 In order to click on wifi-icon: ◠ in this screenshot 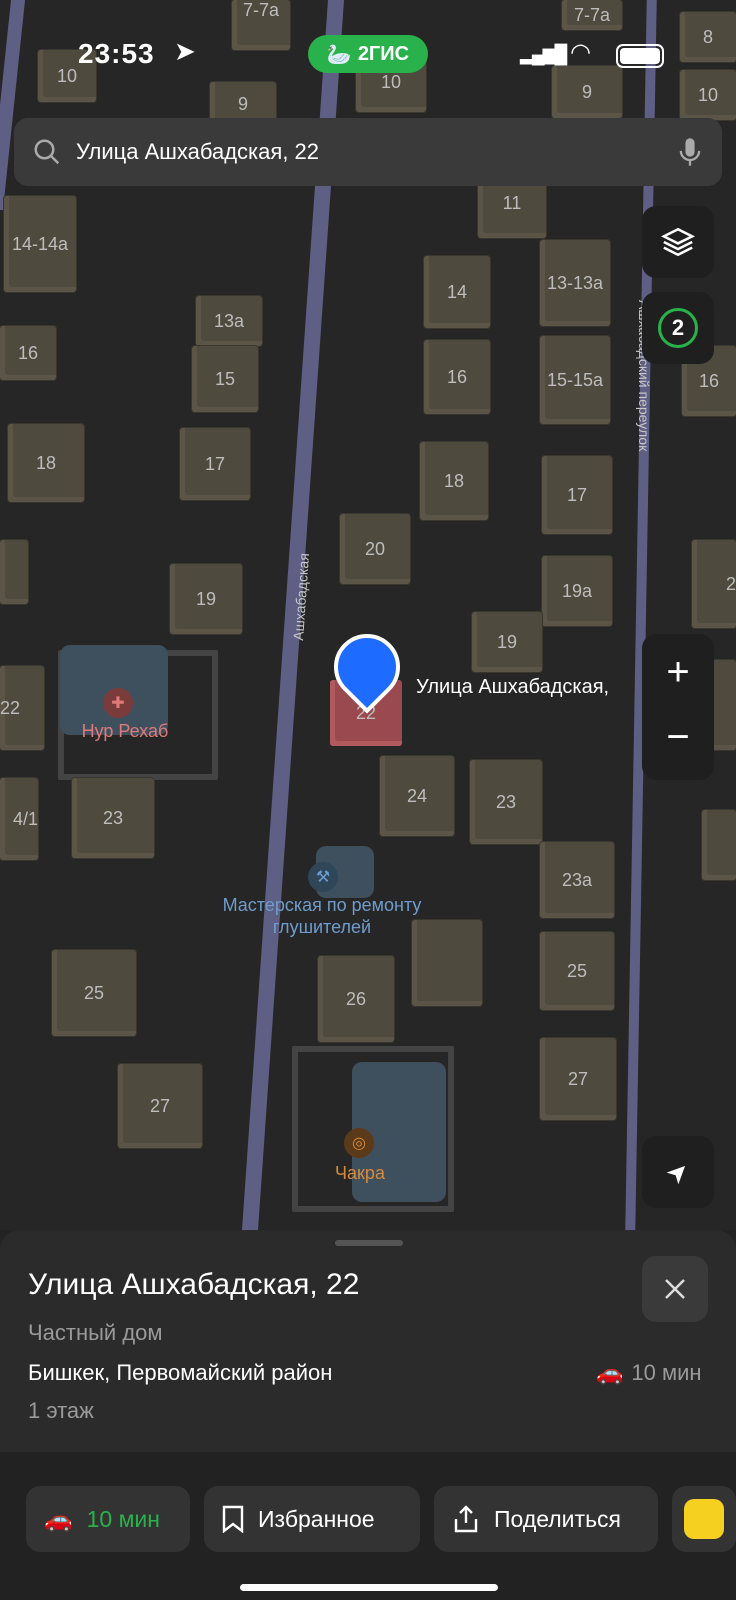, I will do `click(580, 52)`.